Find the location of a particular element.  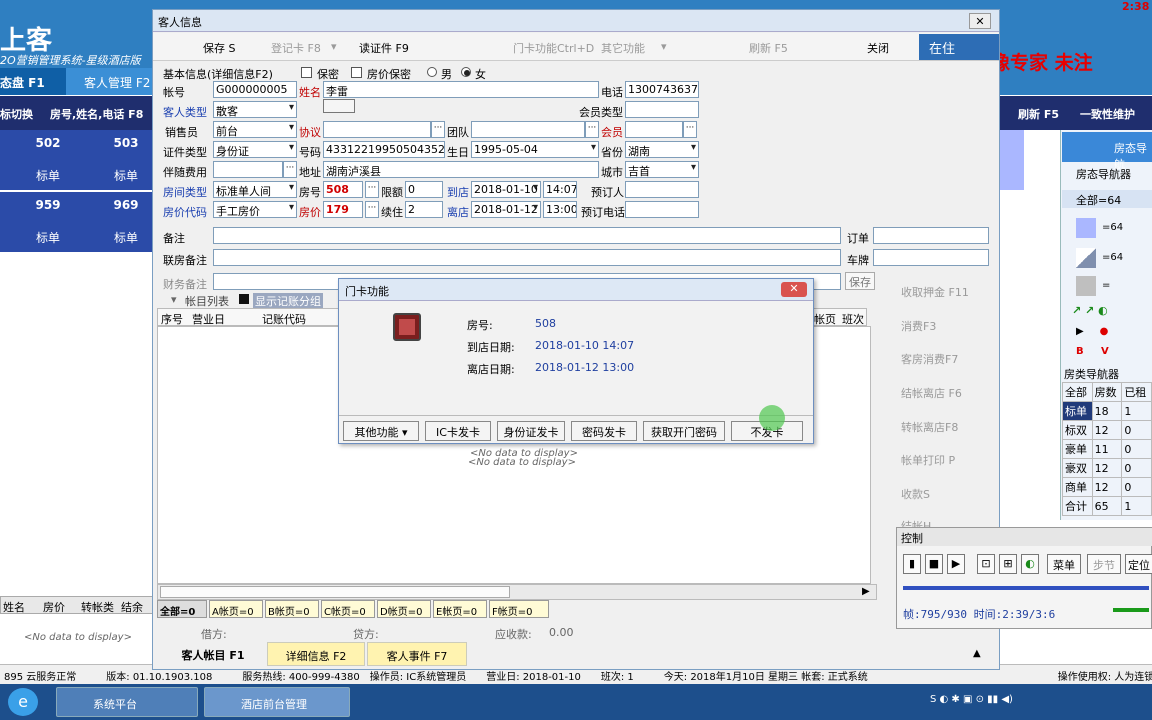

companion-fee-lookup: ··· is located at coordinates (290, 169).